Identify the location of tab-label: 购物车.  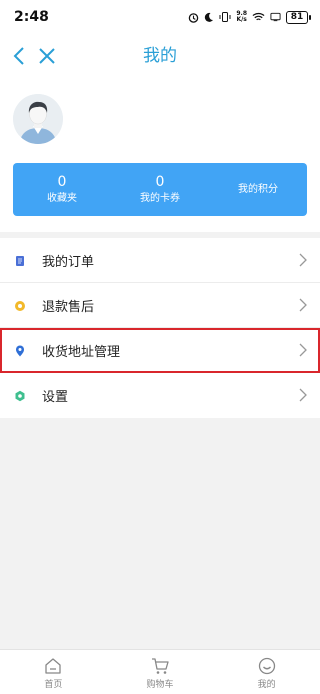
(160, 685).